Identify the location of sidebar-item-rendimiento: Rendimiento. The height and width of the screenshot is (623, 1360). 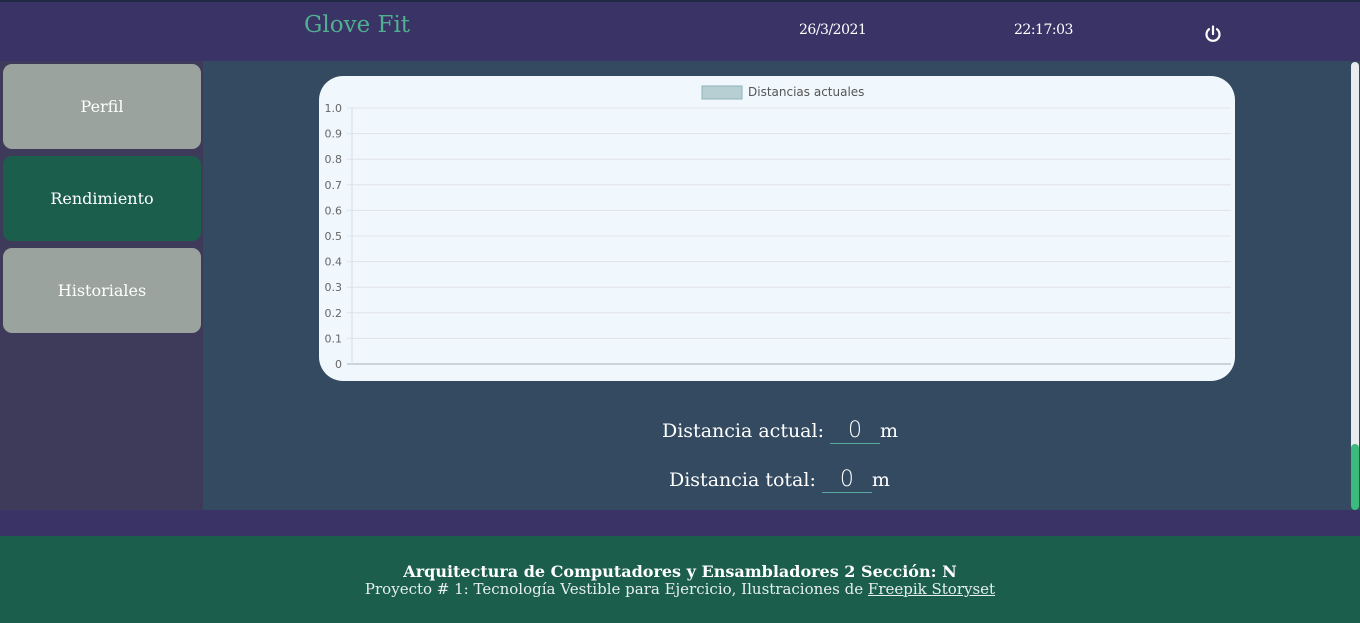
(102, 198).